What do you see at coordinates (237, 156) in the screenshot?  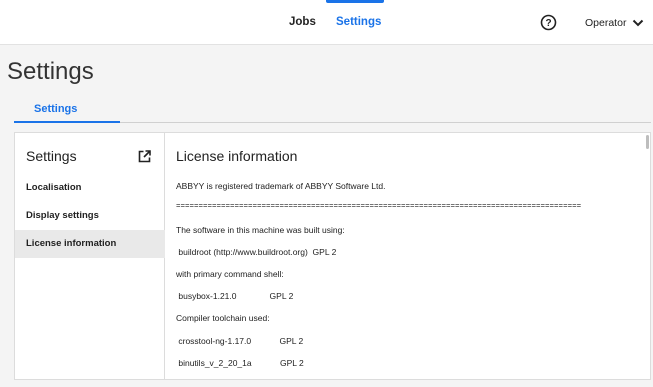 I see `content-title: License information` at bounding box center [237, 156].